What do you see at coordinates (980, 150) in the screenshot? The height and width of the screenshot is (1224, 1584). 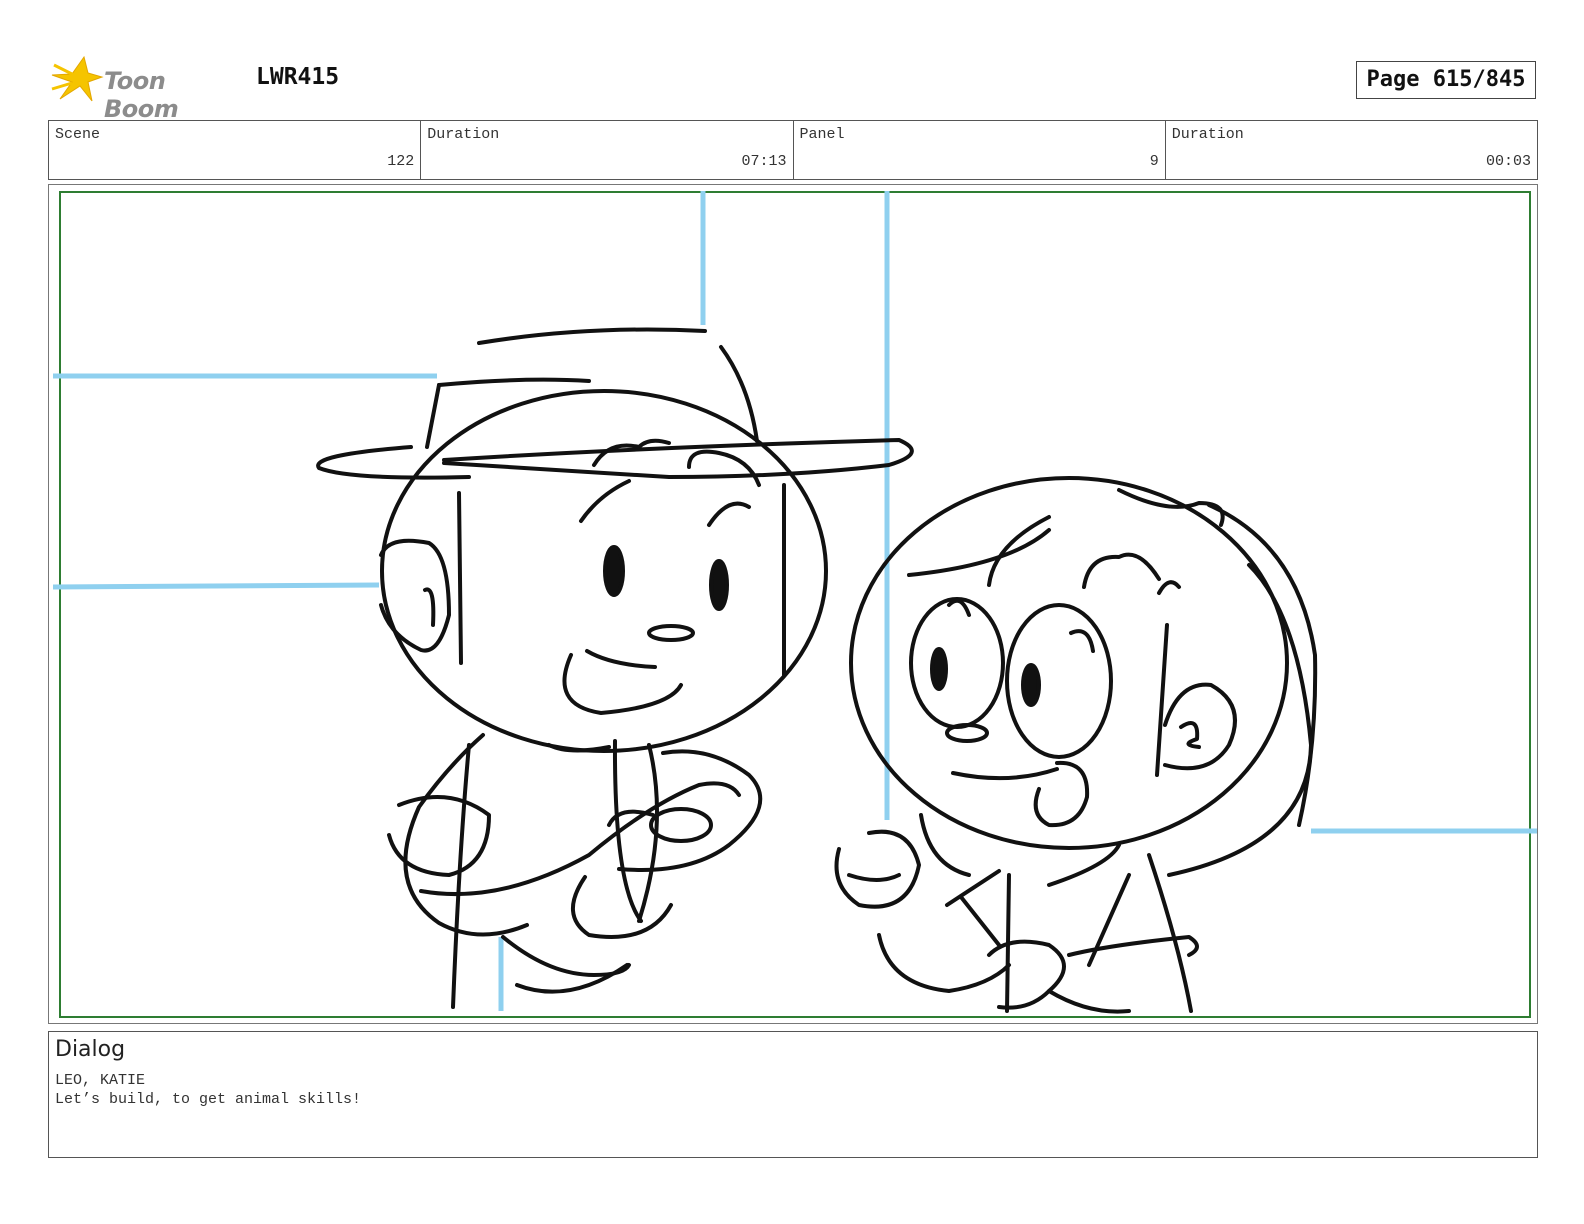 I see `panel-cell: Panel 9` at bounding box center [980, 150].